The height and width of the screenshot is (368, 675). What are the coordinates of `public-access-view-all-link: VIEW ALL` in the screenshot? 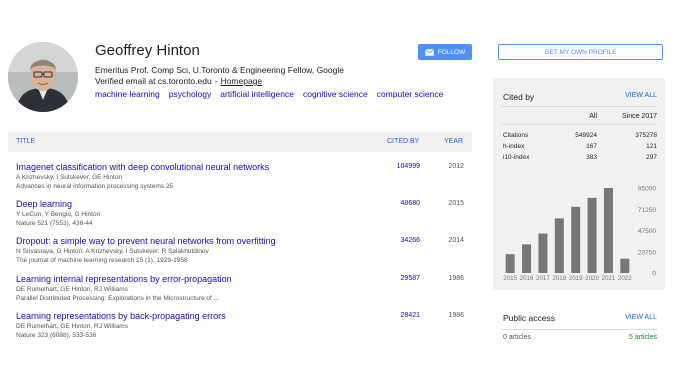 It's located at (641, 317).